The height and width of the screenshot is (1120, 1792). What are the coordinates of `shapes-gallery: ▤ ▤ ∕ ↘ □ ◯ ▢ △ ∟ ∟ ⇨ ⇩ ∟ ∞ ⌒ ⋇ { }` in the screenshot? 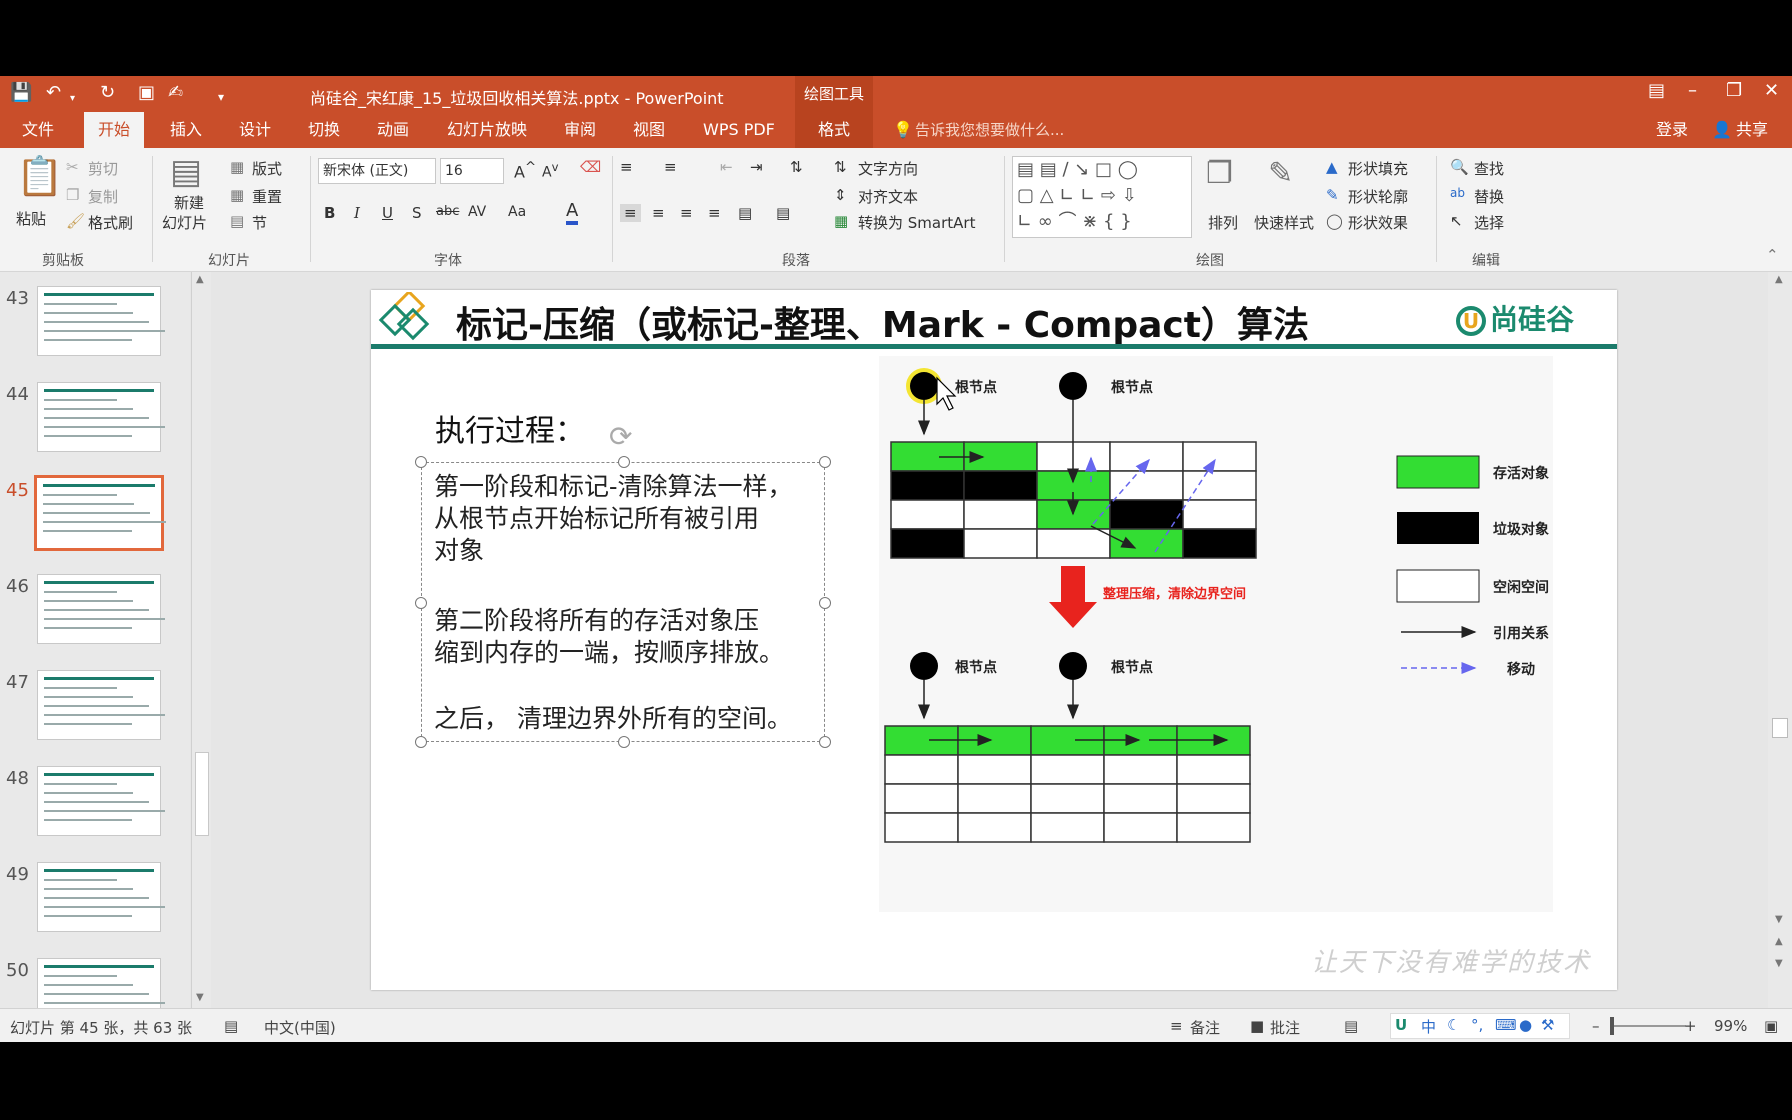 It's located at (1102, 197).